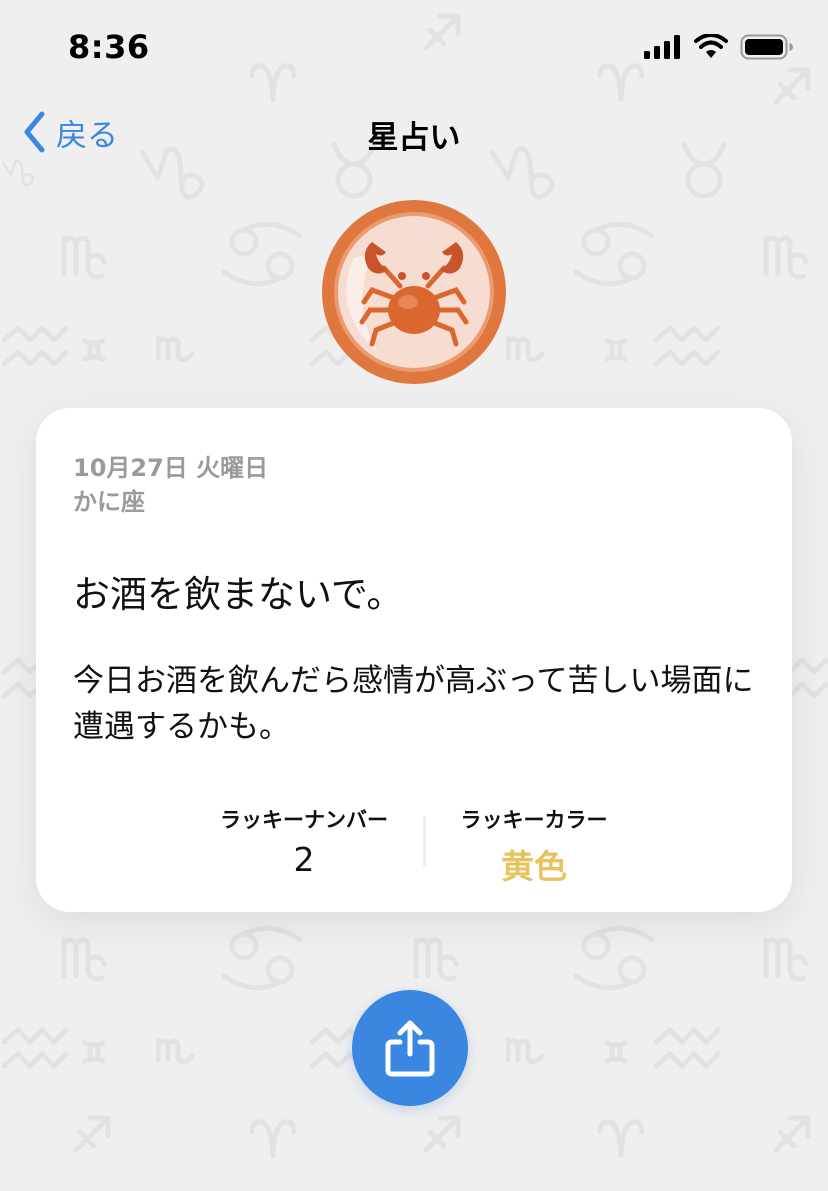  What do you see at coordinates (766, 47) in the screenshot?
I see `battery-icon` at bounding box center [766, 47].